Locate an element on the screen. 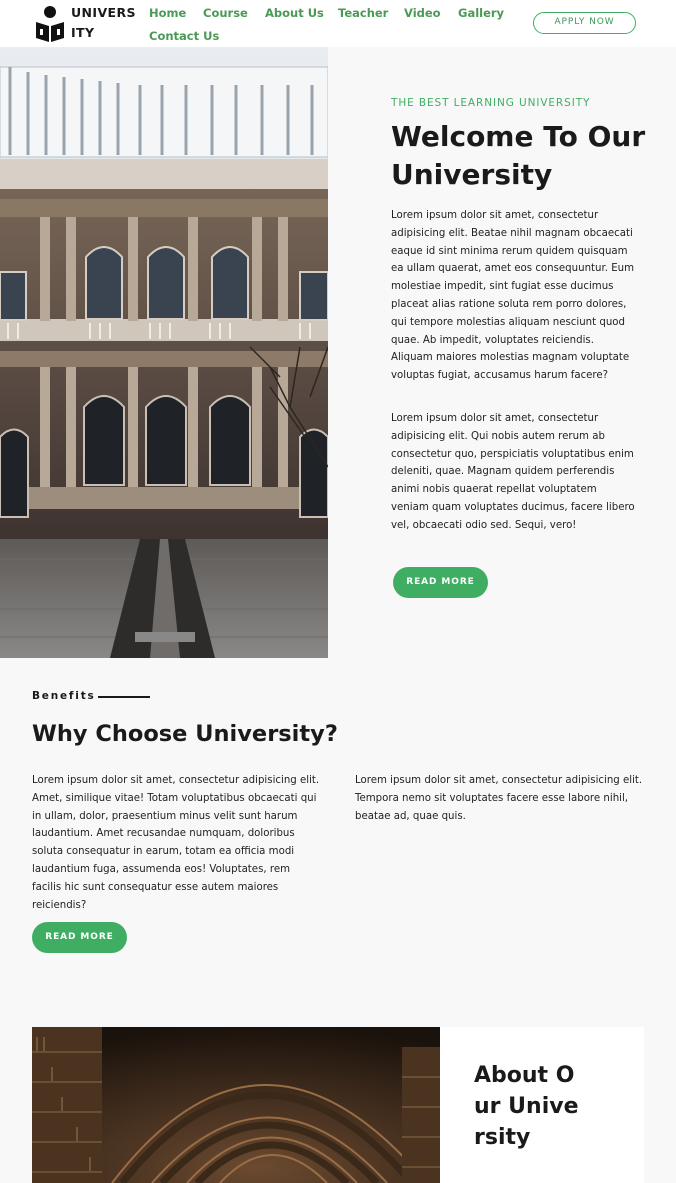 The height and width of the screenshot is (1183, 676). why-choose-title: Why Choose University? is located at coordinates (185, 734).